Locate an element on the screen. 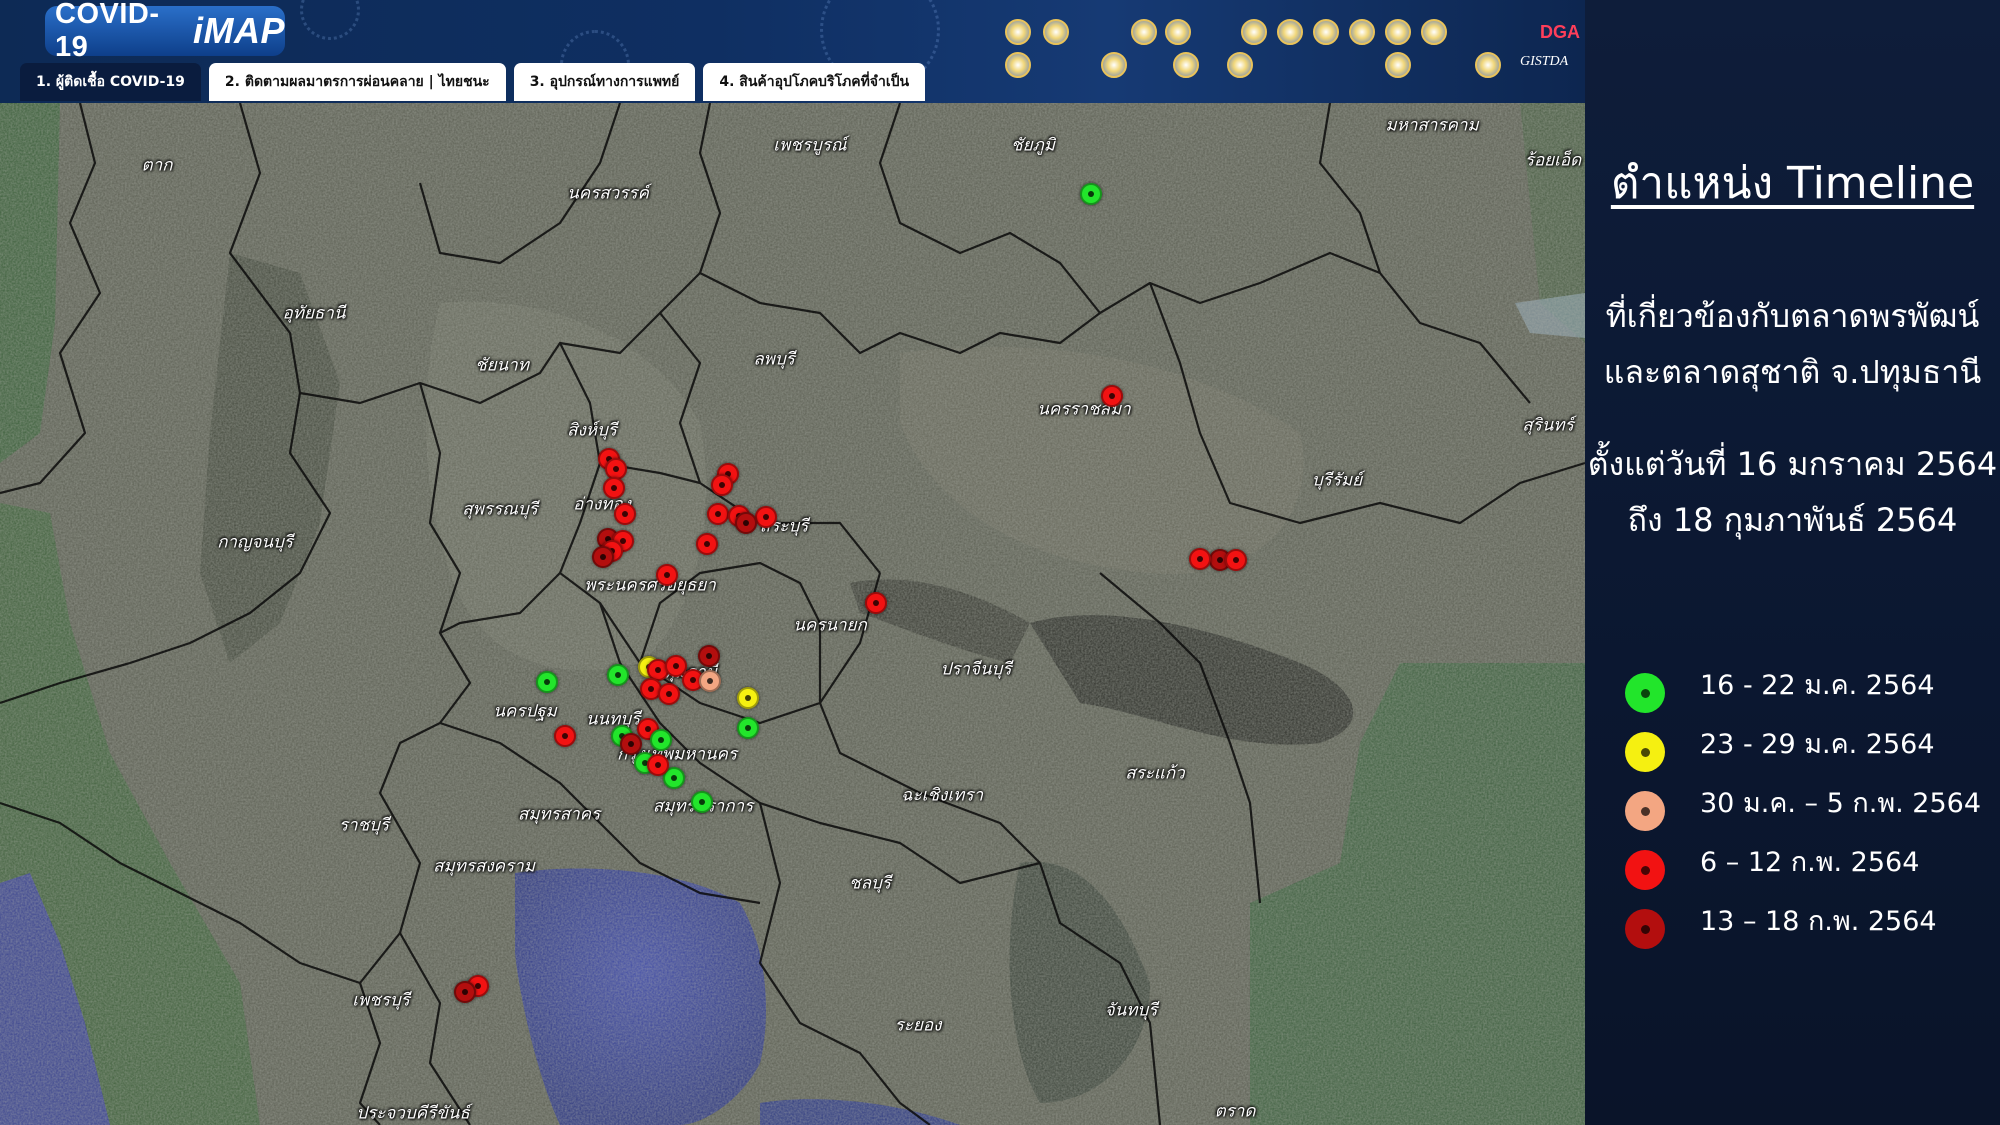  place-label: สมุทรสงคราม is located at coordinates (484, 866).